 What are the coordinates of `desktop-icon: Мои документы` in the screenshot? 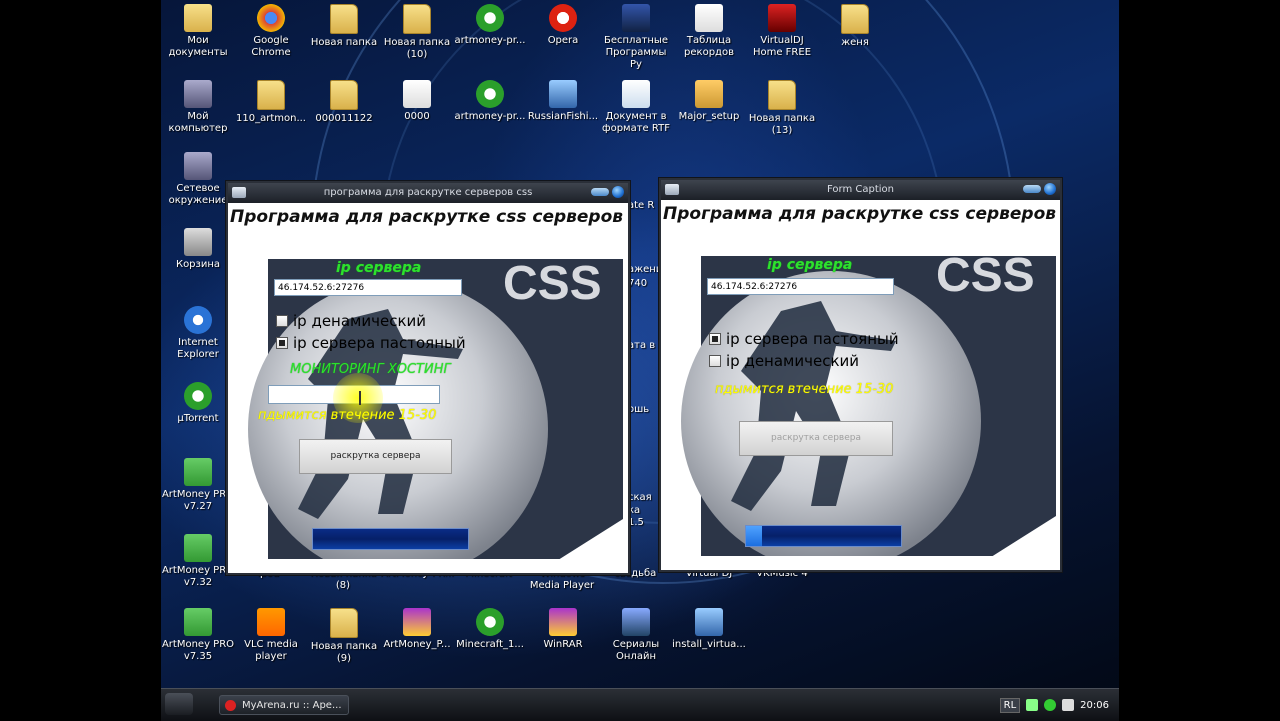 It's located at (198, 31).